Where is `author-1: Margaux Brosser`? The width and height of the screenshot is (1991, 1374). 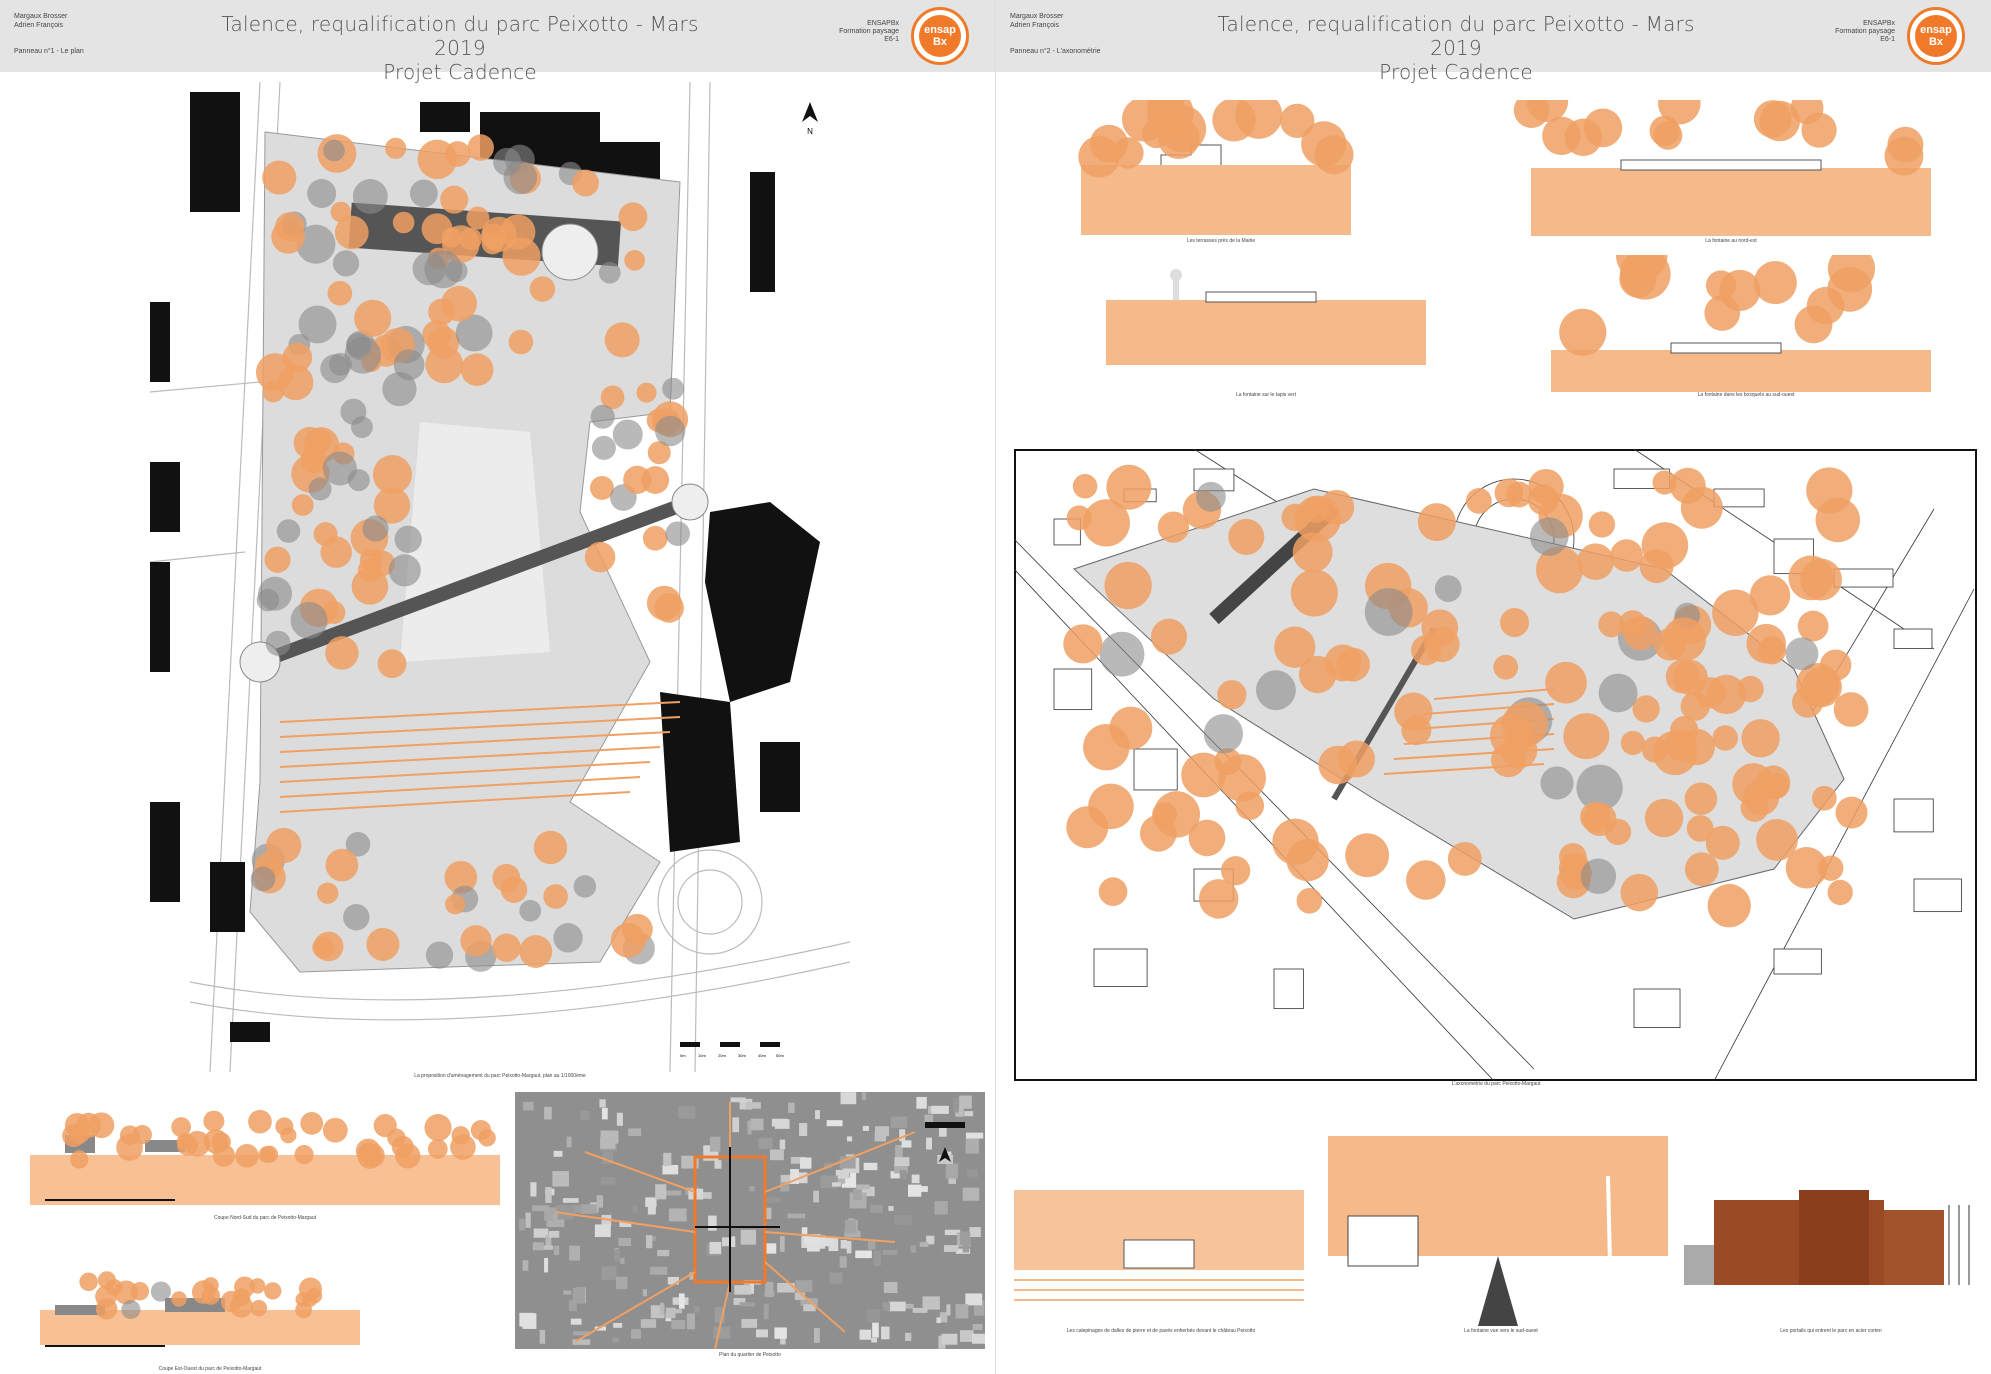 author-1: Margaux Brosser is located at coordinates (1037, 16).